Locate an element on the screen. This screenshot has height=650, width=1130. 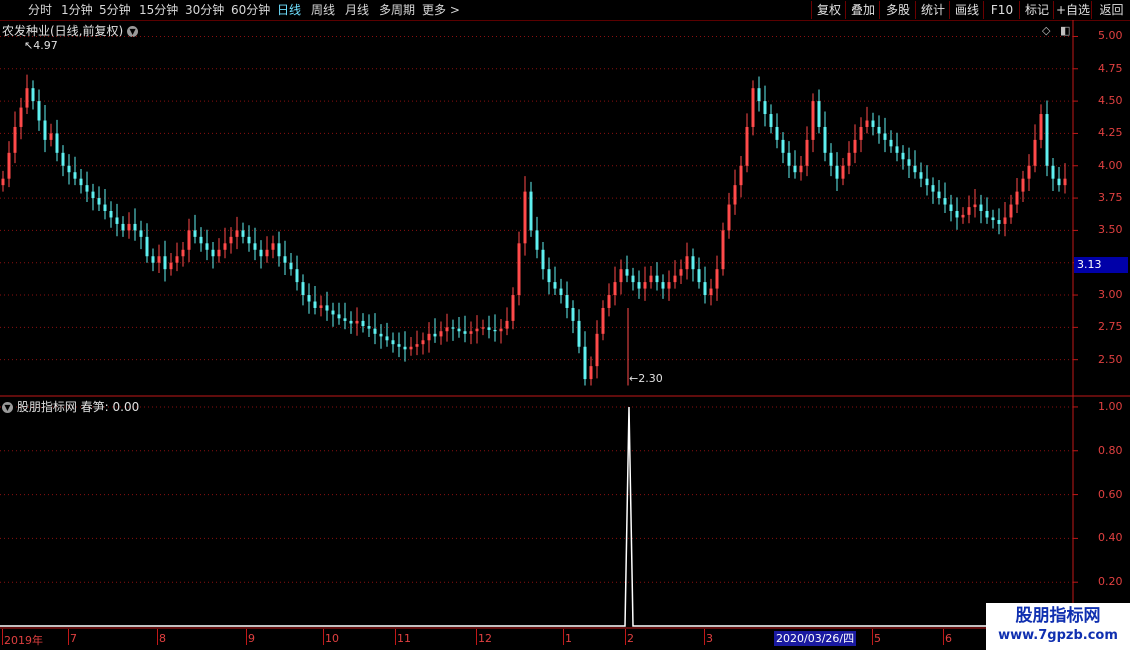
time-tick-label: 6 is located at coordinates (948, 638).